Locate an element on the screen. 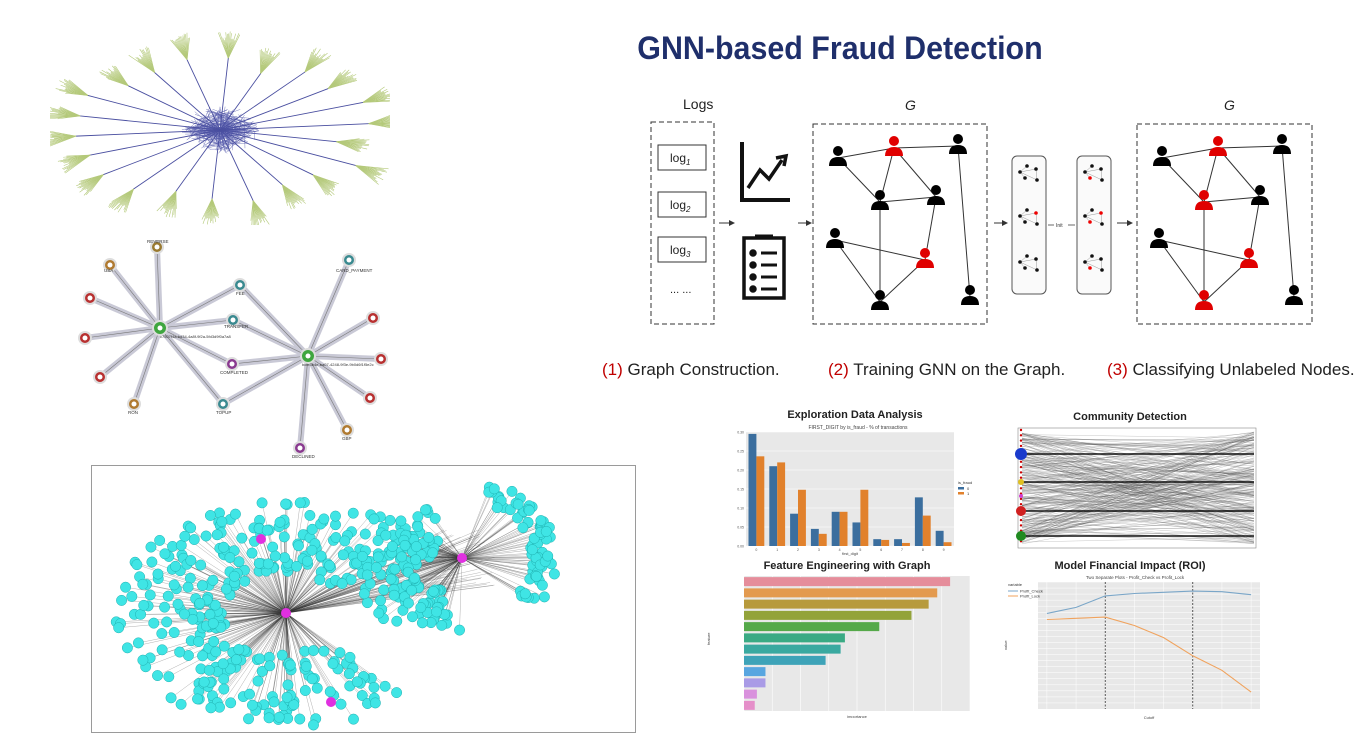 The height and width of the screenshot is (752, 1366). eda-title: Exploration Data Analysis is located at coordinates (855, 415).